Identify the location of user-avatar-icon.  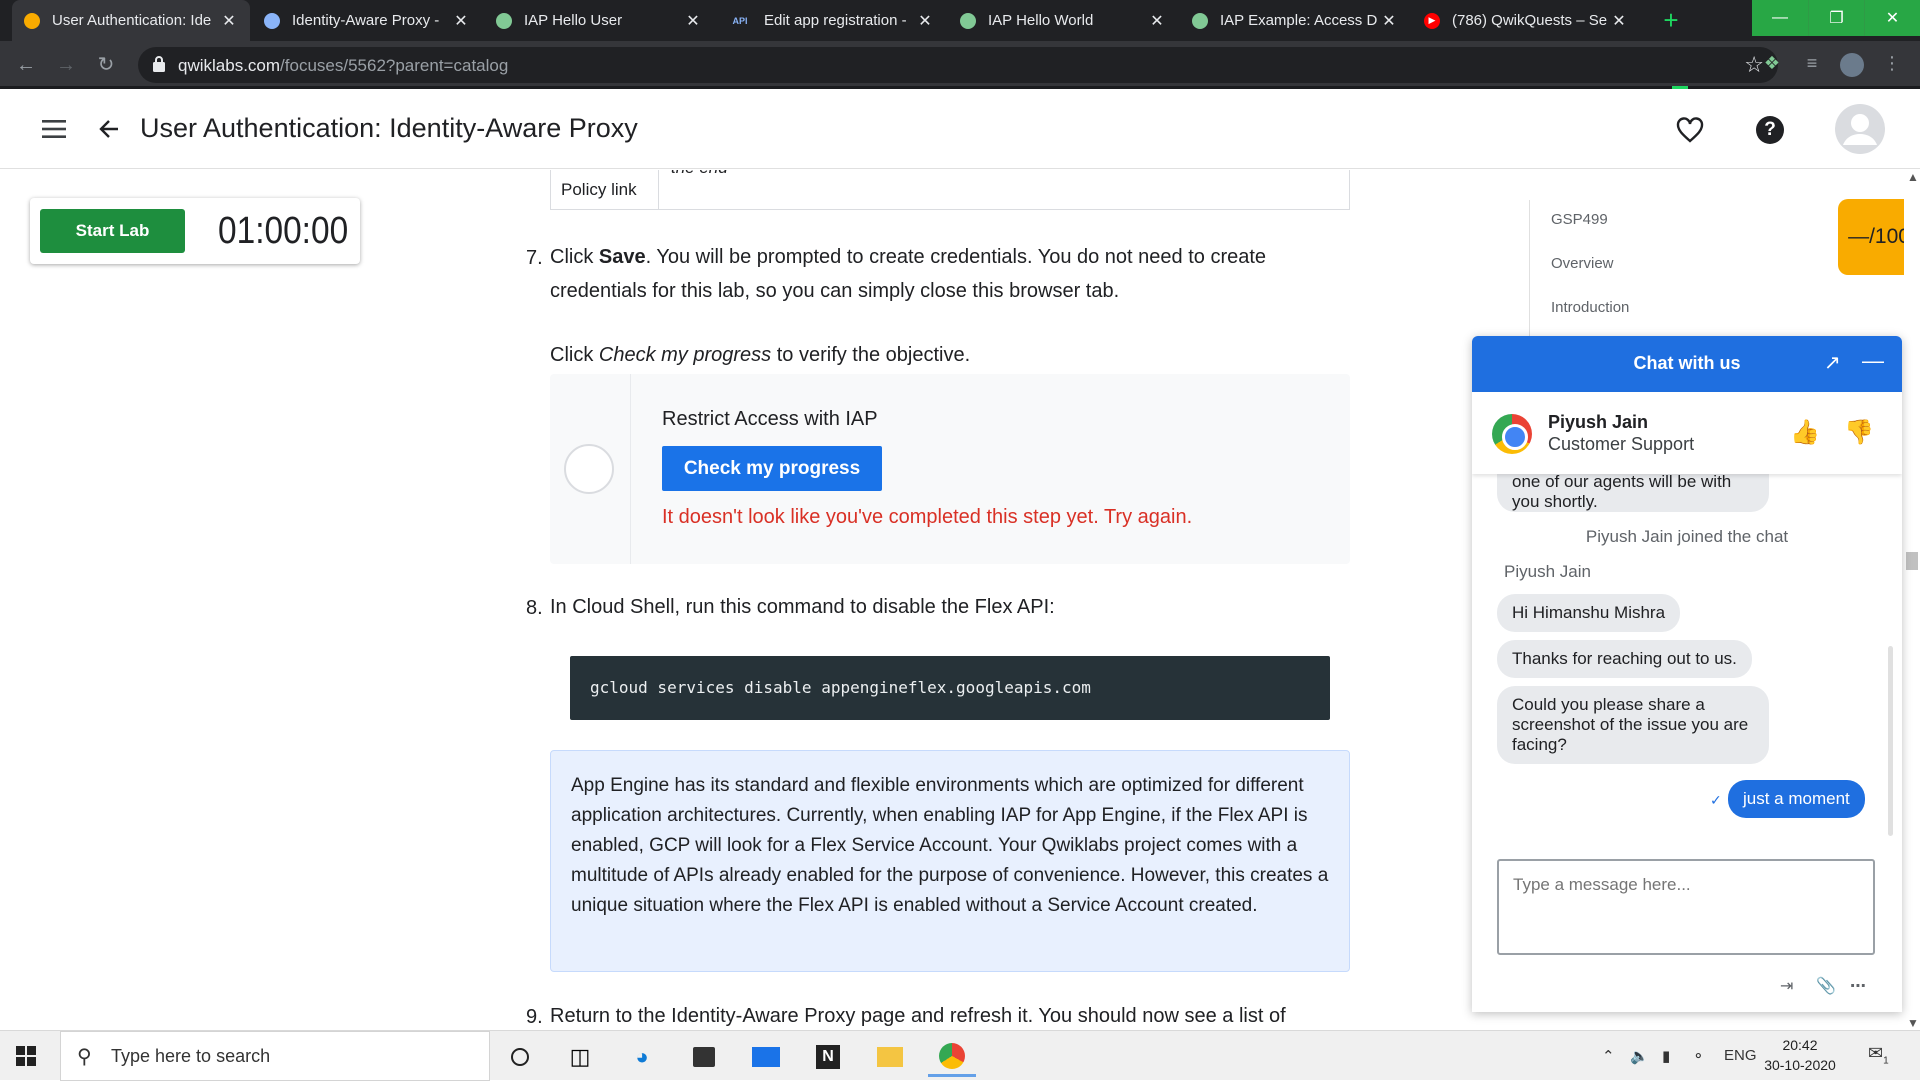
(1860, 129).